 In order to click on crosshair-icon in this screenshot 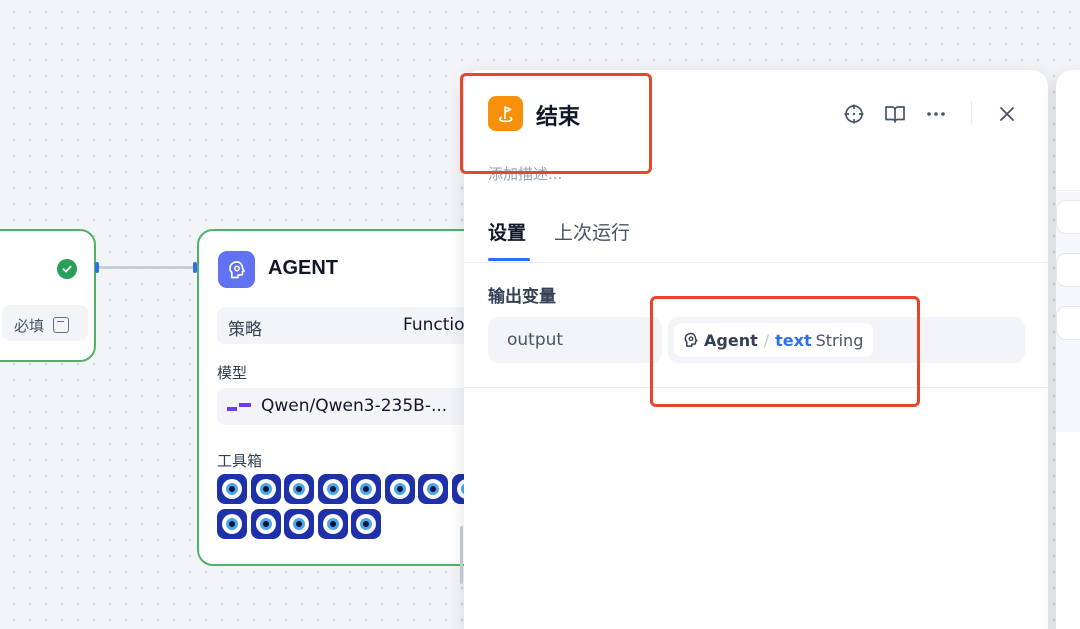, I will do `click(854, 114)`.